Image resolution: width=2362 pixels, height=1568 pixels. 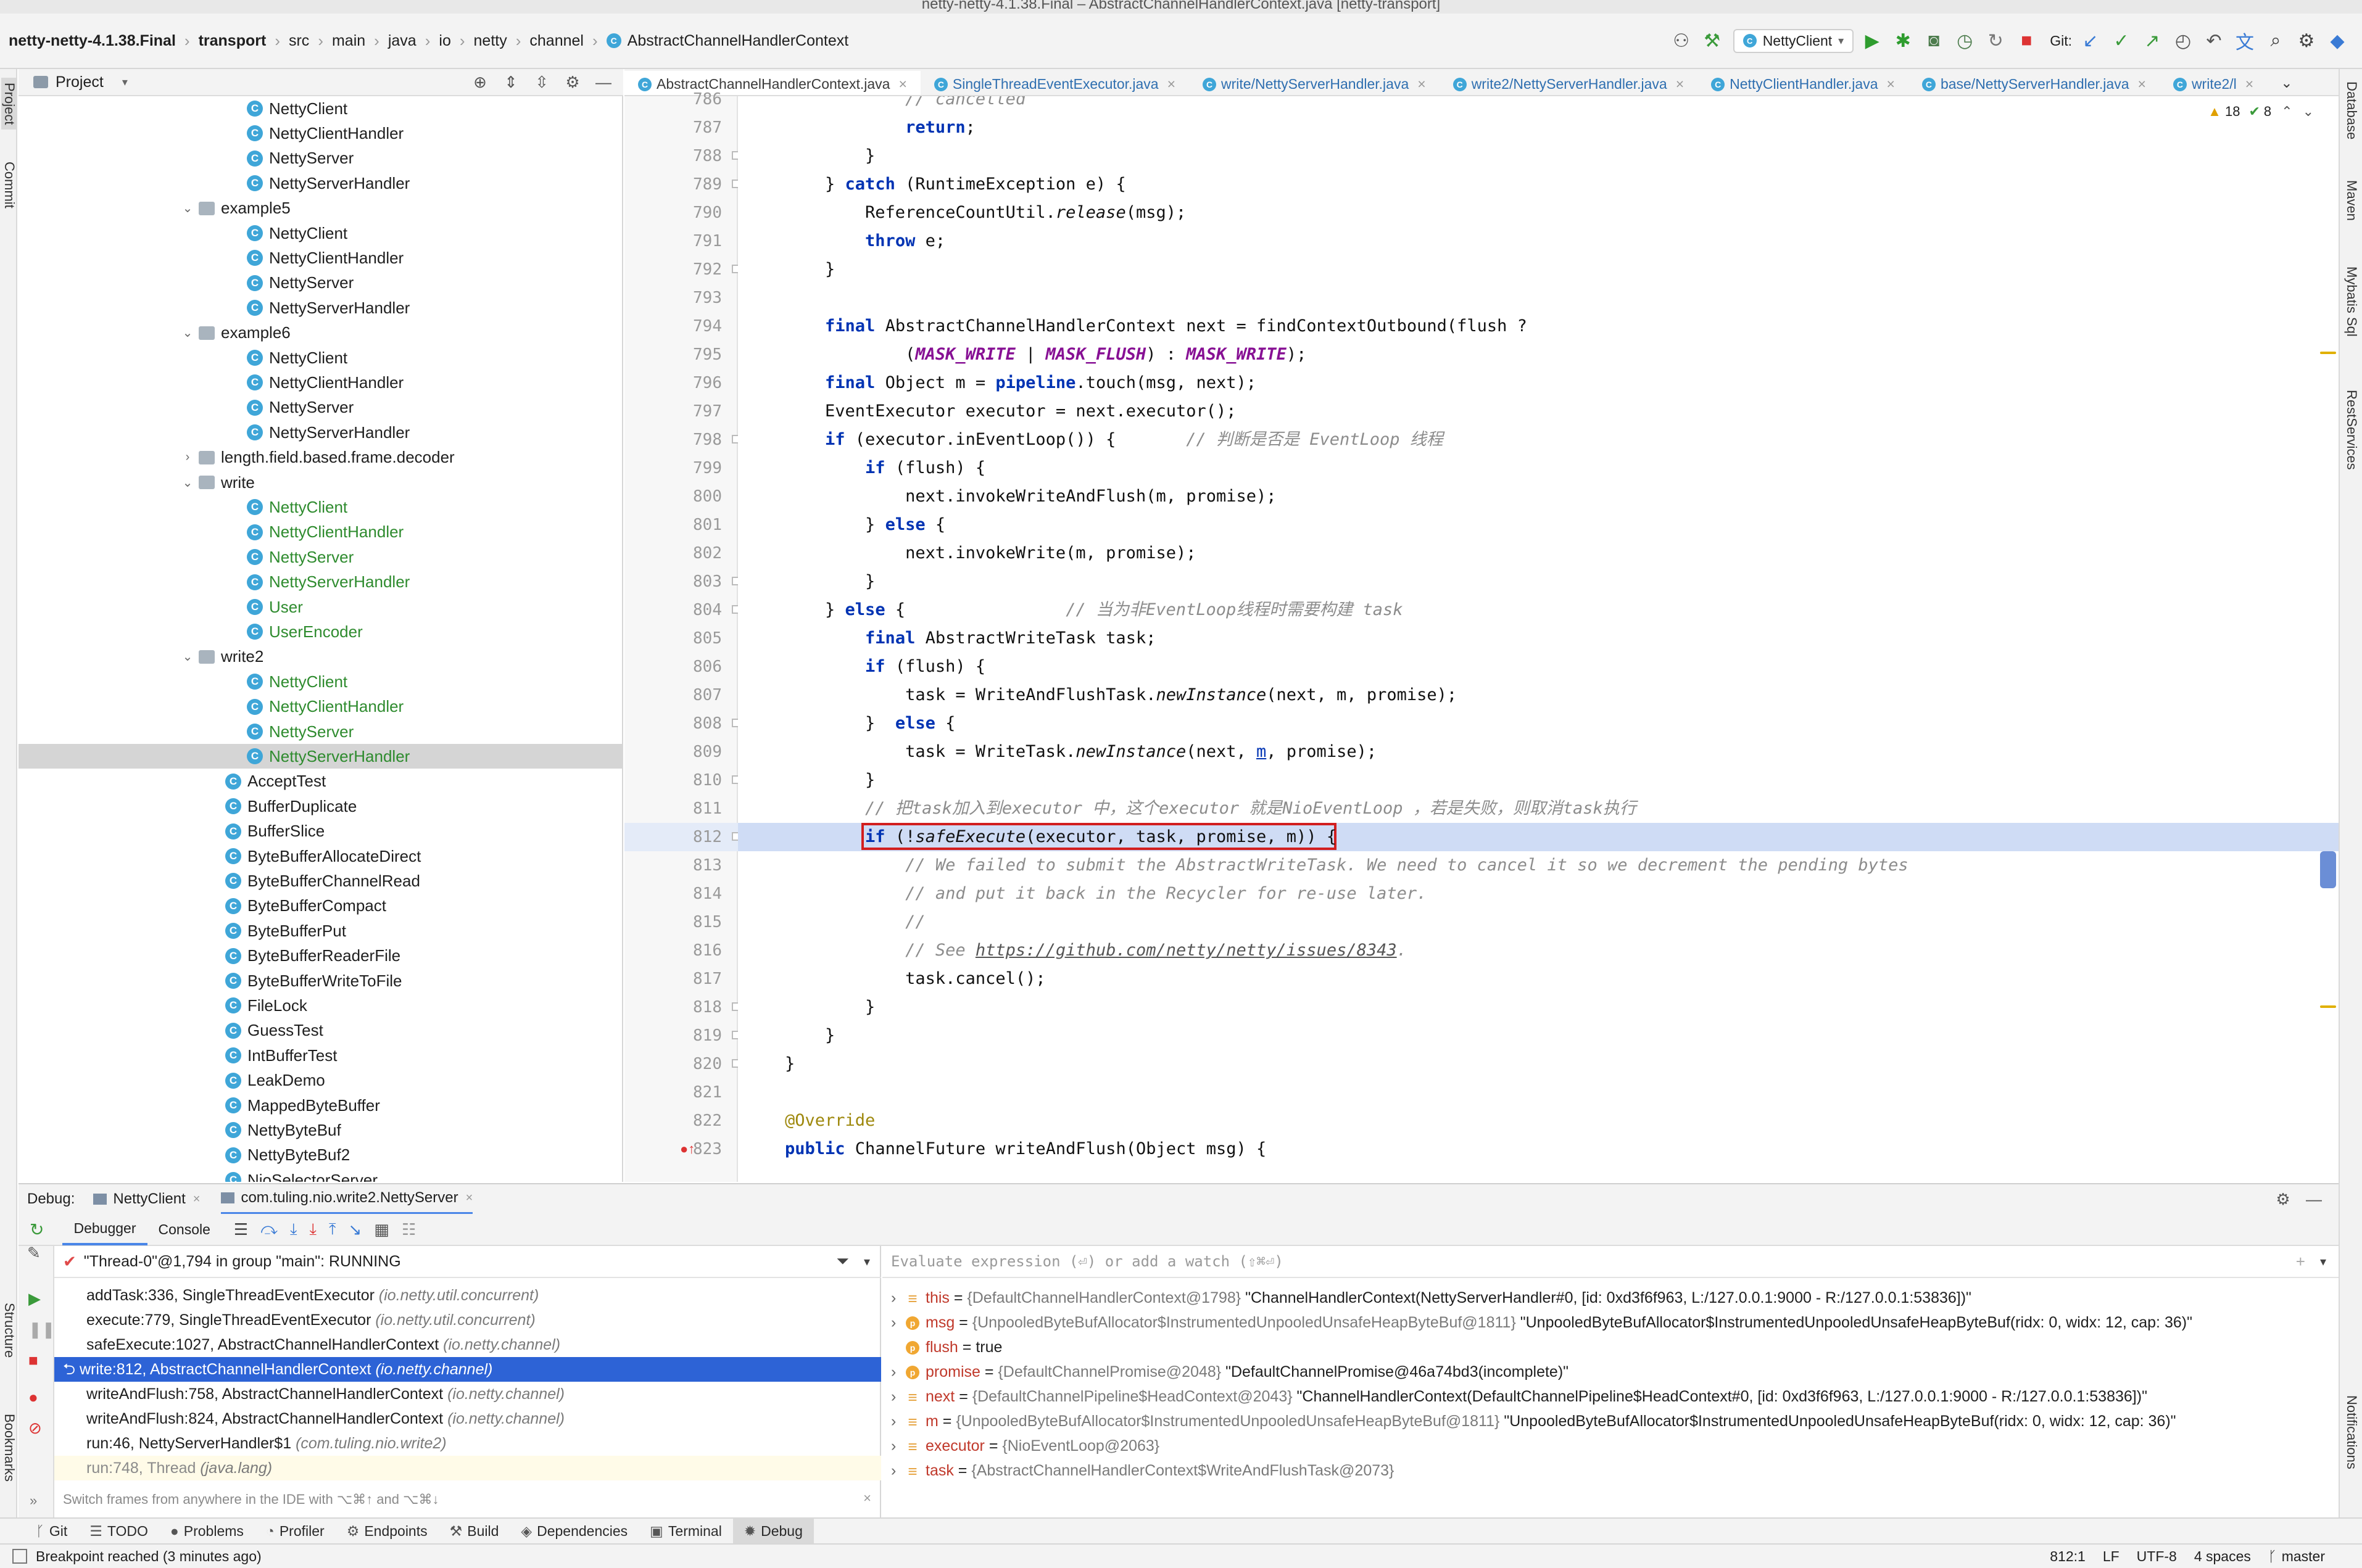 What do you see at coordinates (2351, 301) in the screenshot?
I see `side-tab-mybatis-sql: Mybatis Sql` at bounding box center [2351, 301].